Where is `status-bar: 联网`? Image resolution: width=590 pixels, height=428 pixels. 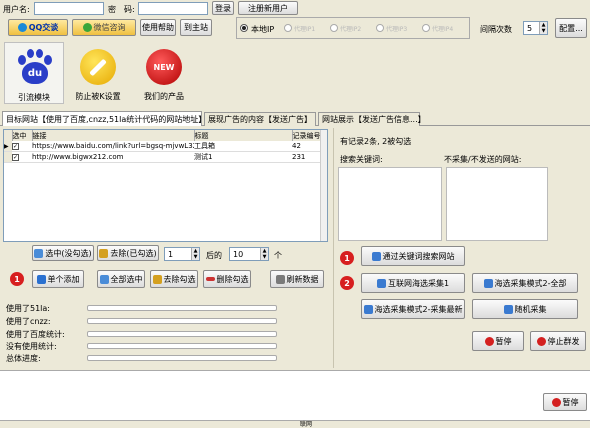 status-bar: 联网 is located at coordinates (295, 424).